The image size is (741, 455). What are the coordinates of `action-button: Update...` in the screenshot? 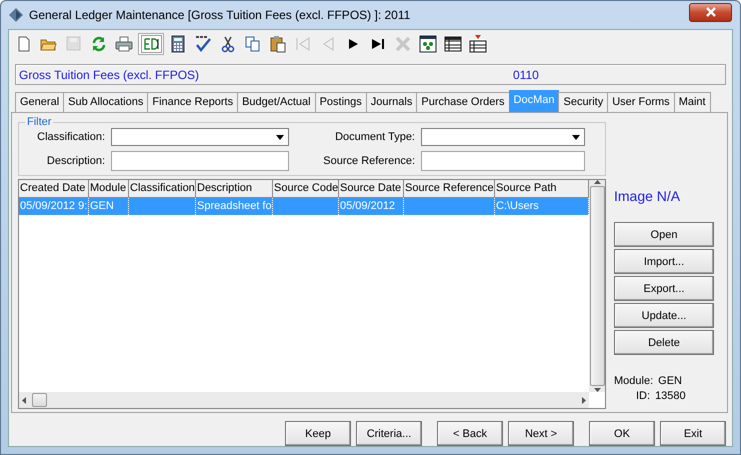 It's located at (664, 315).